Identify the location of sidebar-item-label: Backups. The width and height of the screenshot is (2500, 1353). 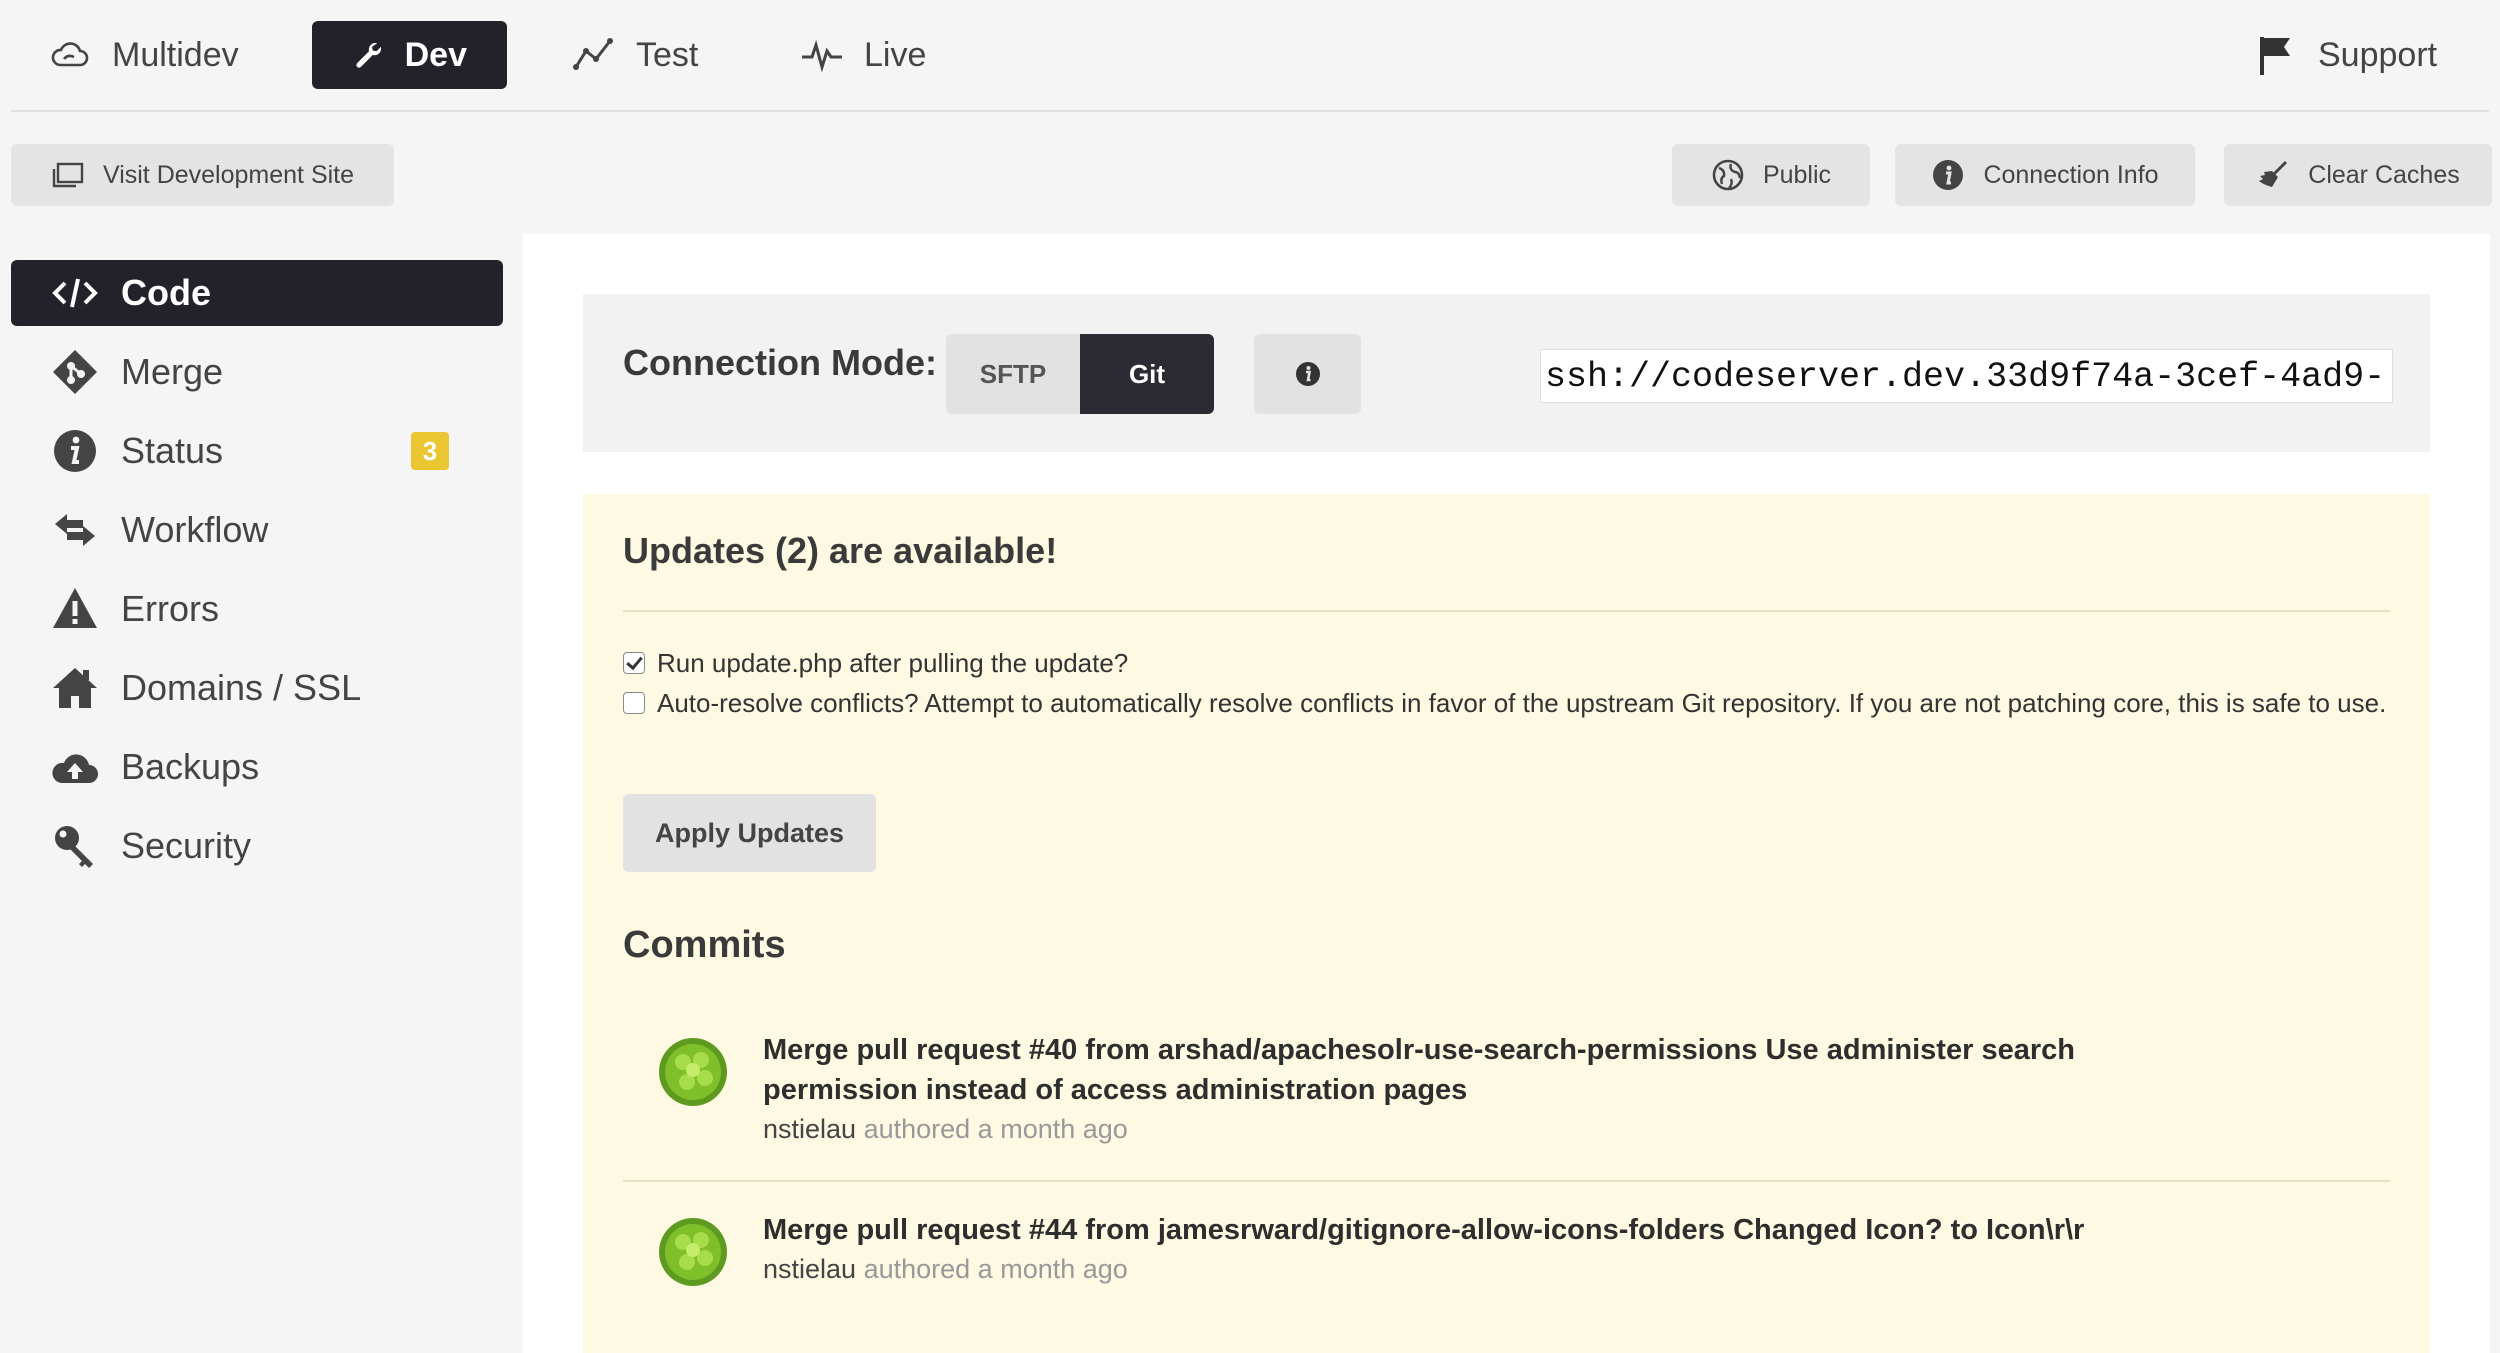
(190, 766).